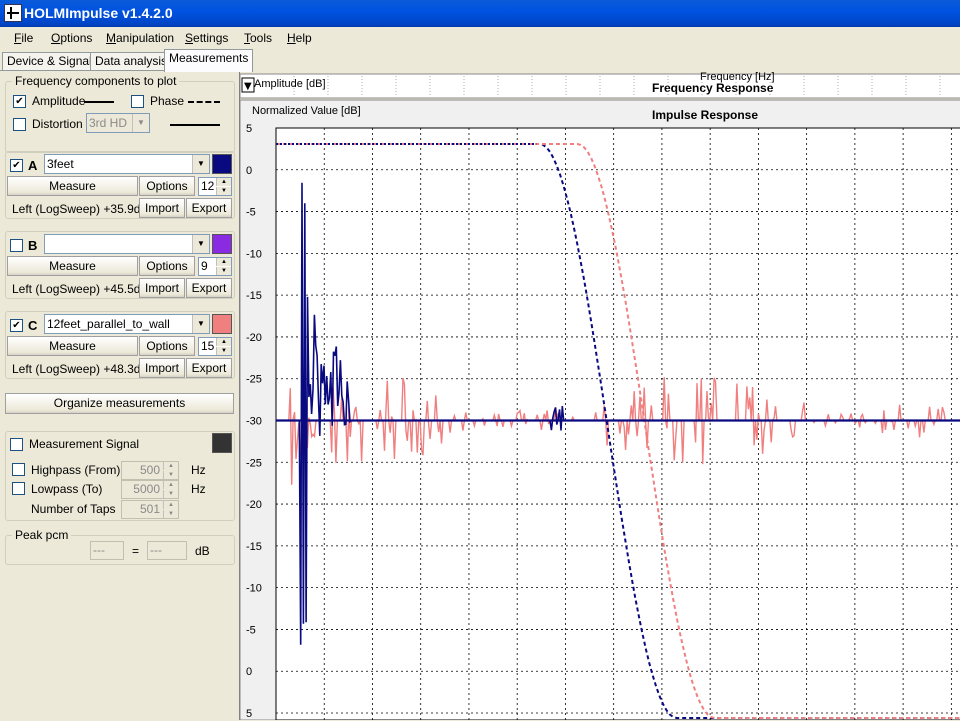 The width and height of the screenshot is (960, 721). Describe the element at coordinates (167, 101) in the screenshot. I see `phase-label: Phase` at that location.